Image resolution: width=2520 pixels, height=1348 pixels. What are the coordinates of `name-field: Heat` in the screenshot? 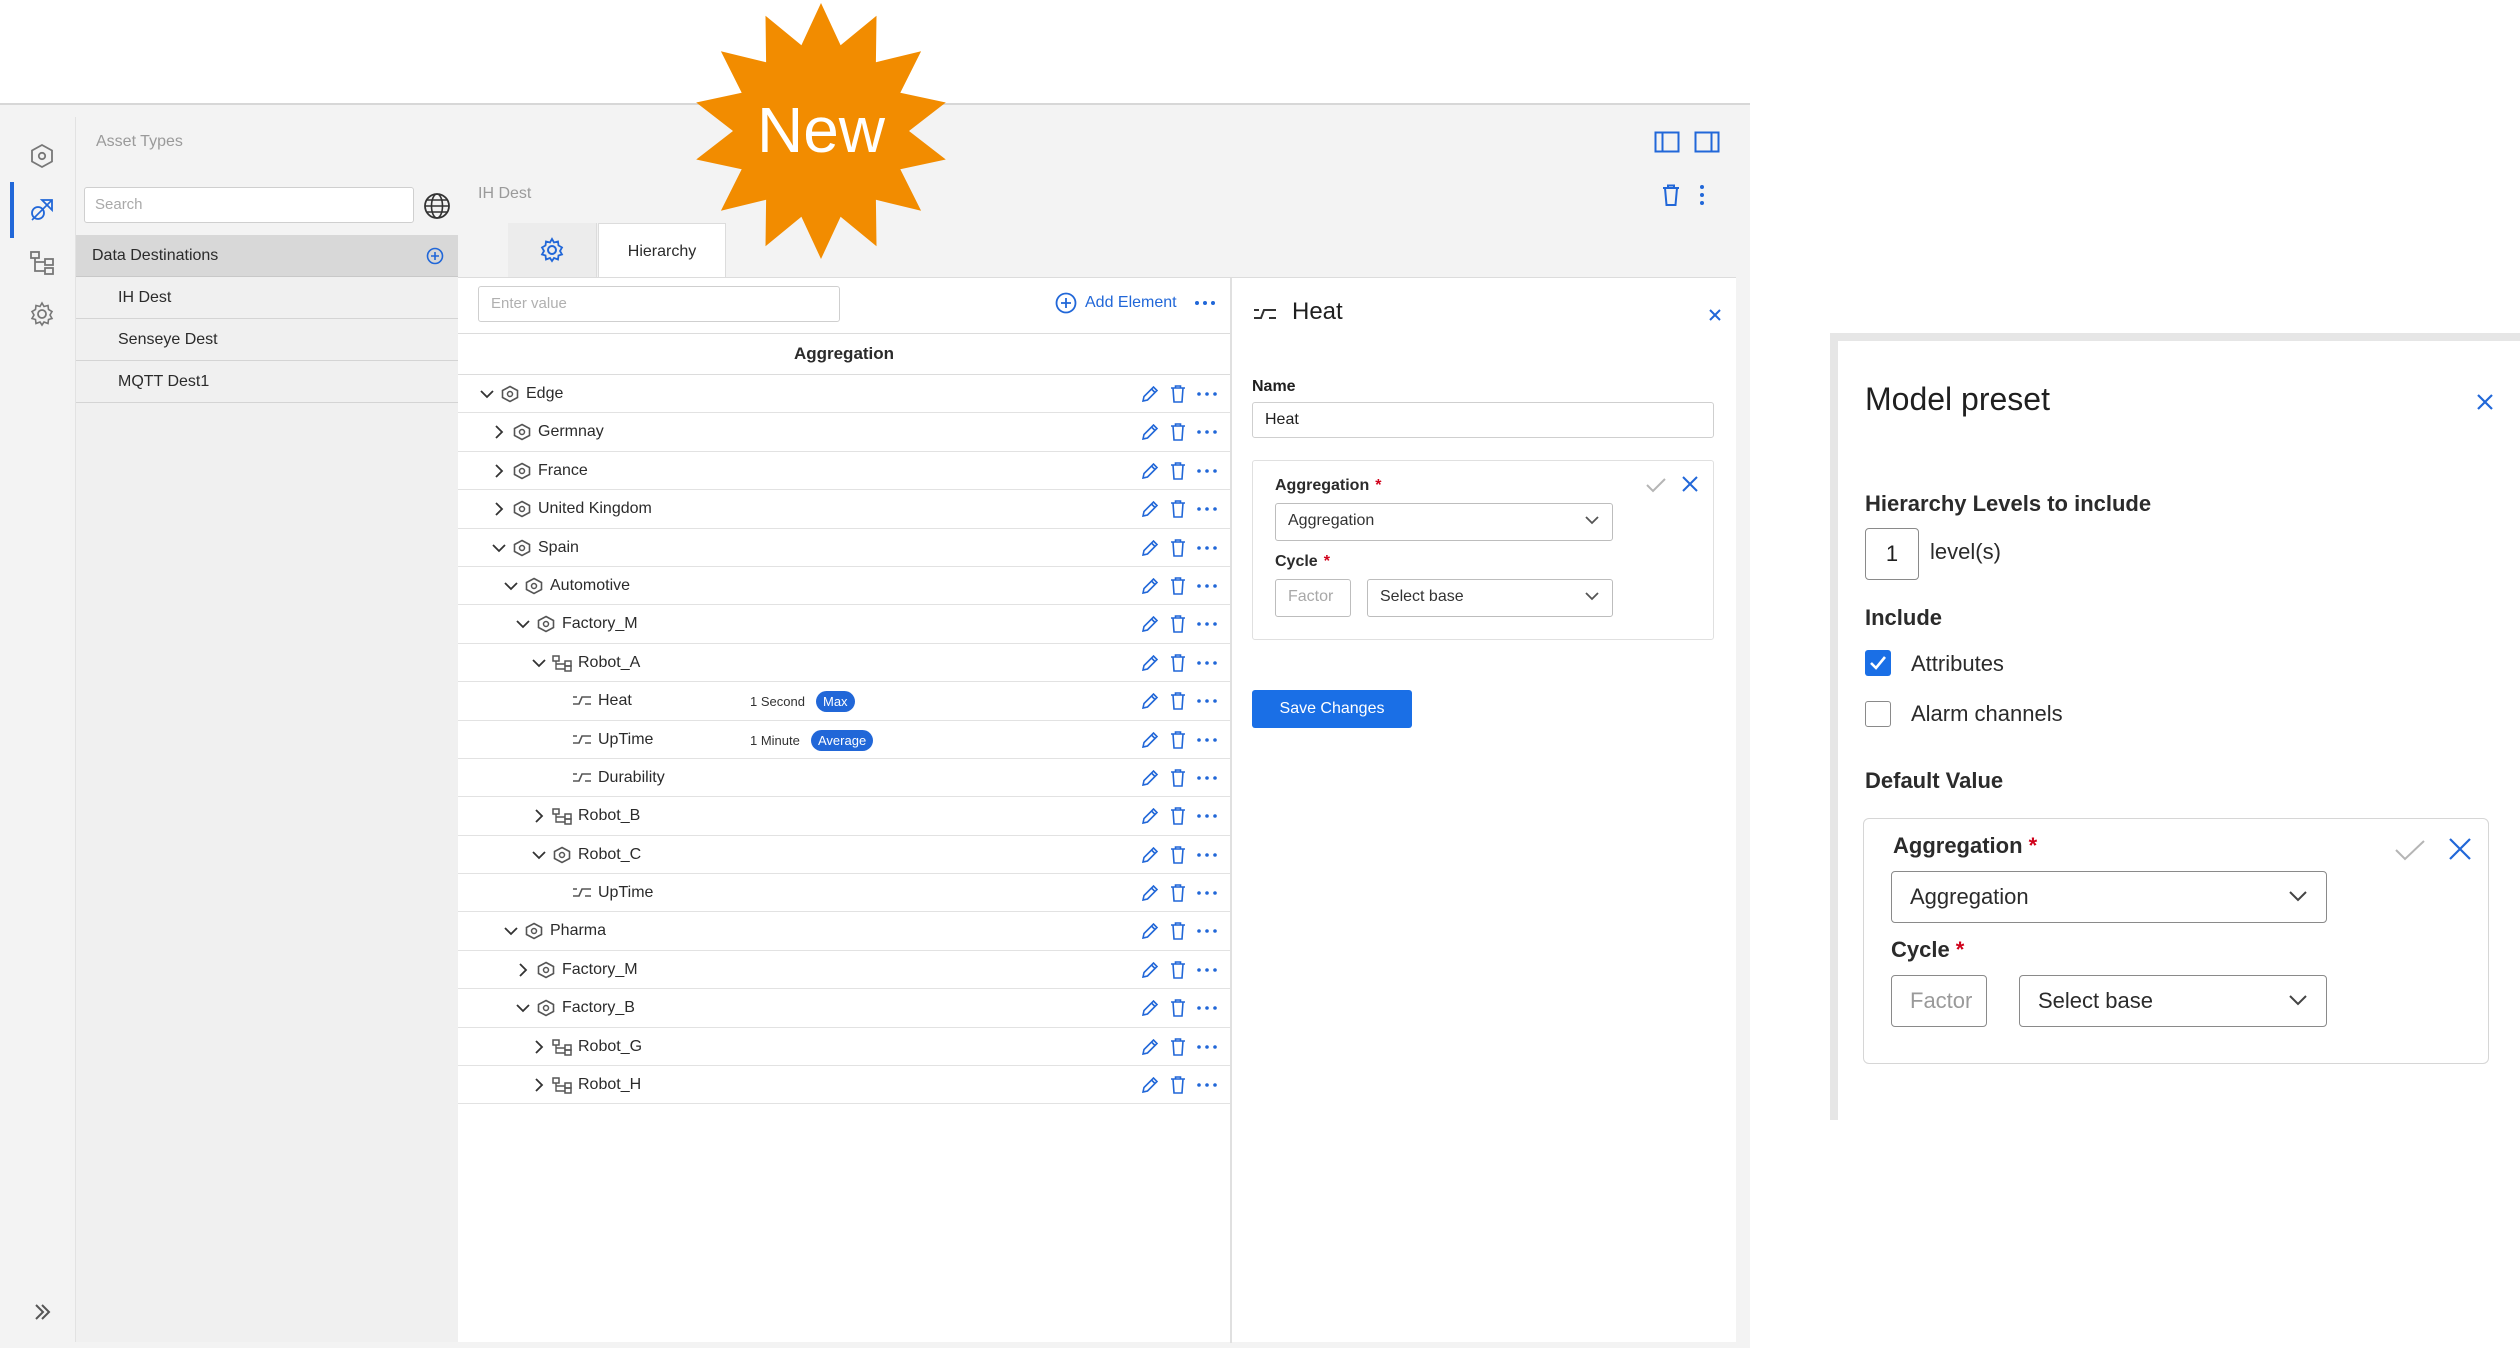 It's located at (1483, 420).